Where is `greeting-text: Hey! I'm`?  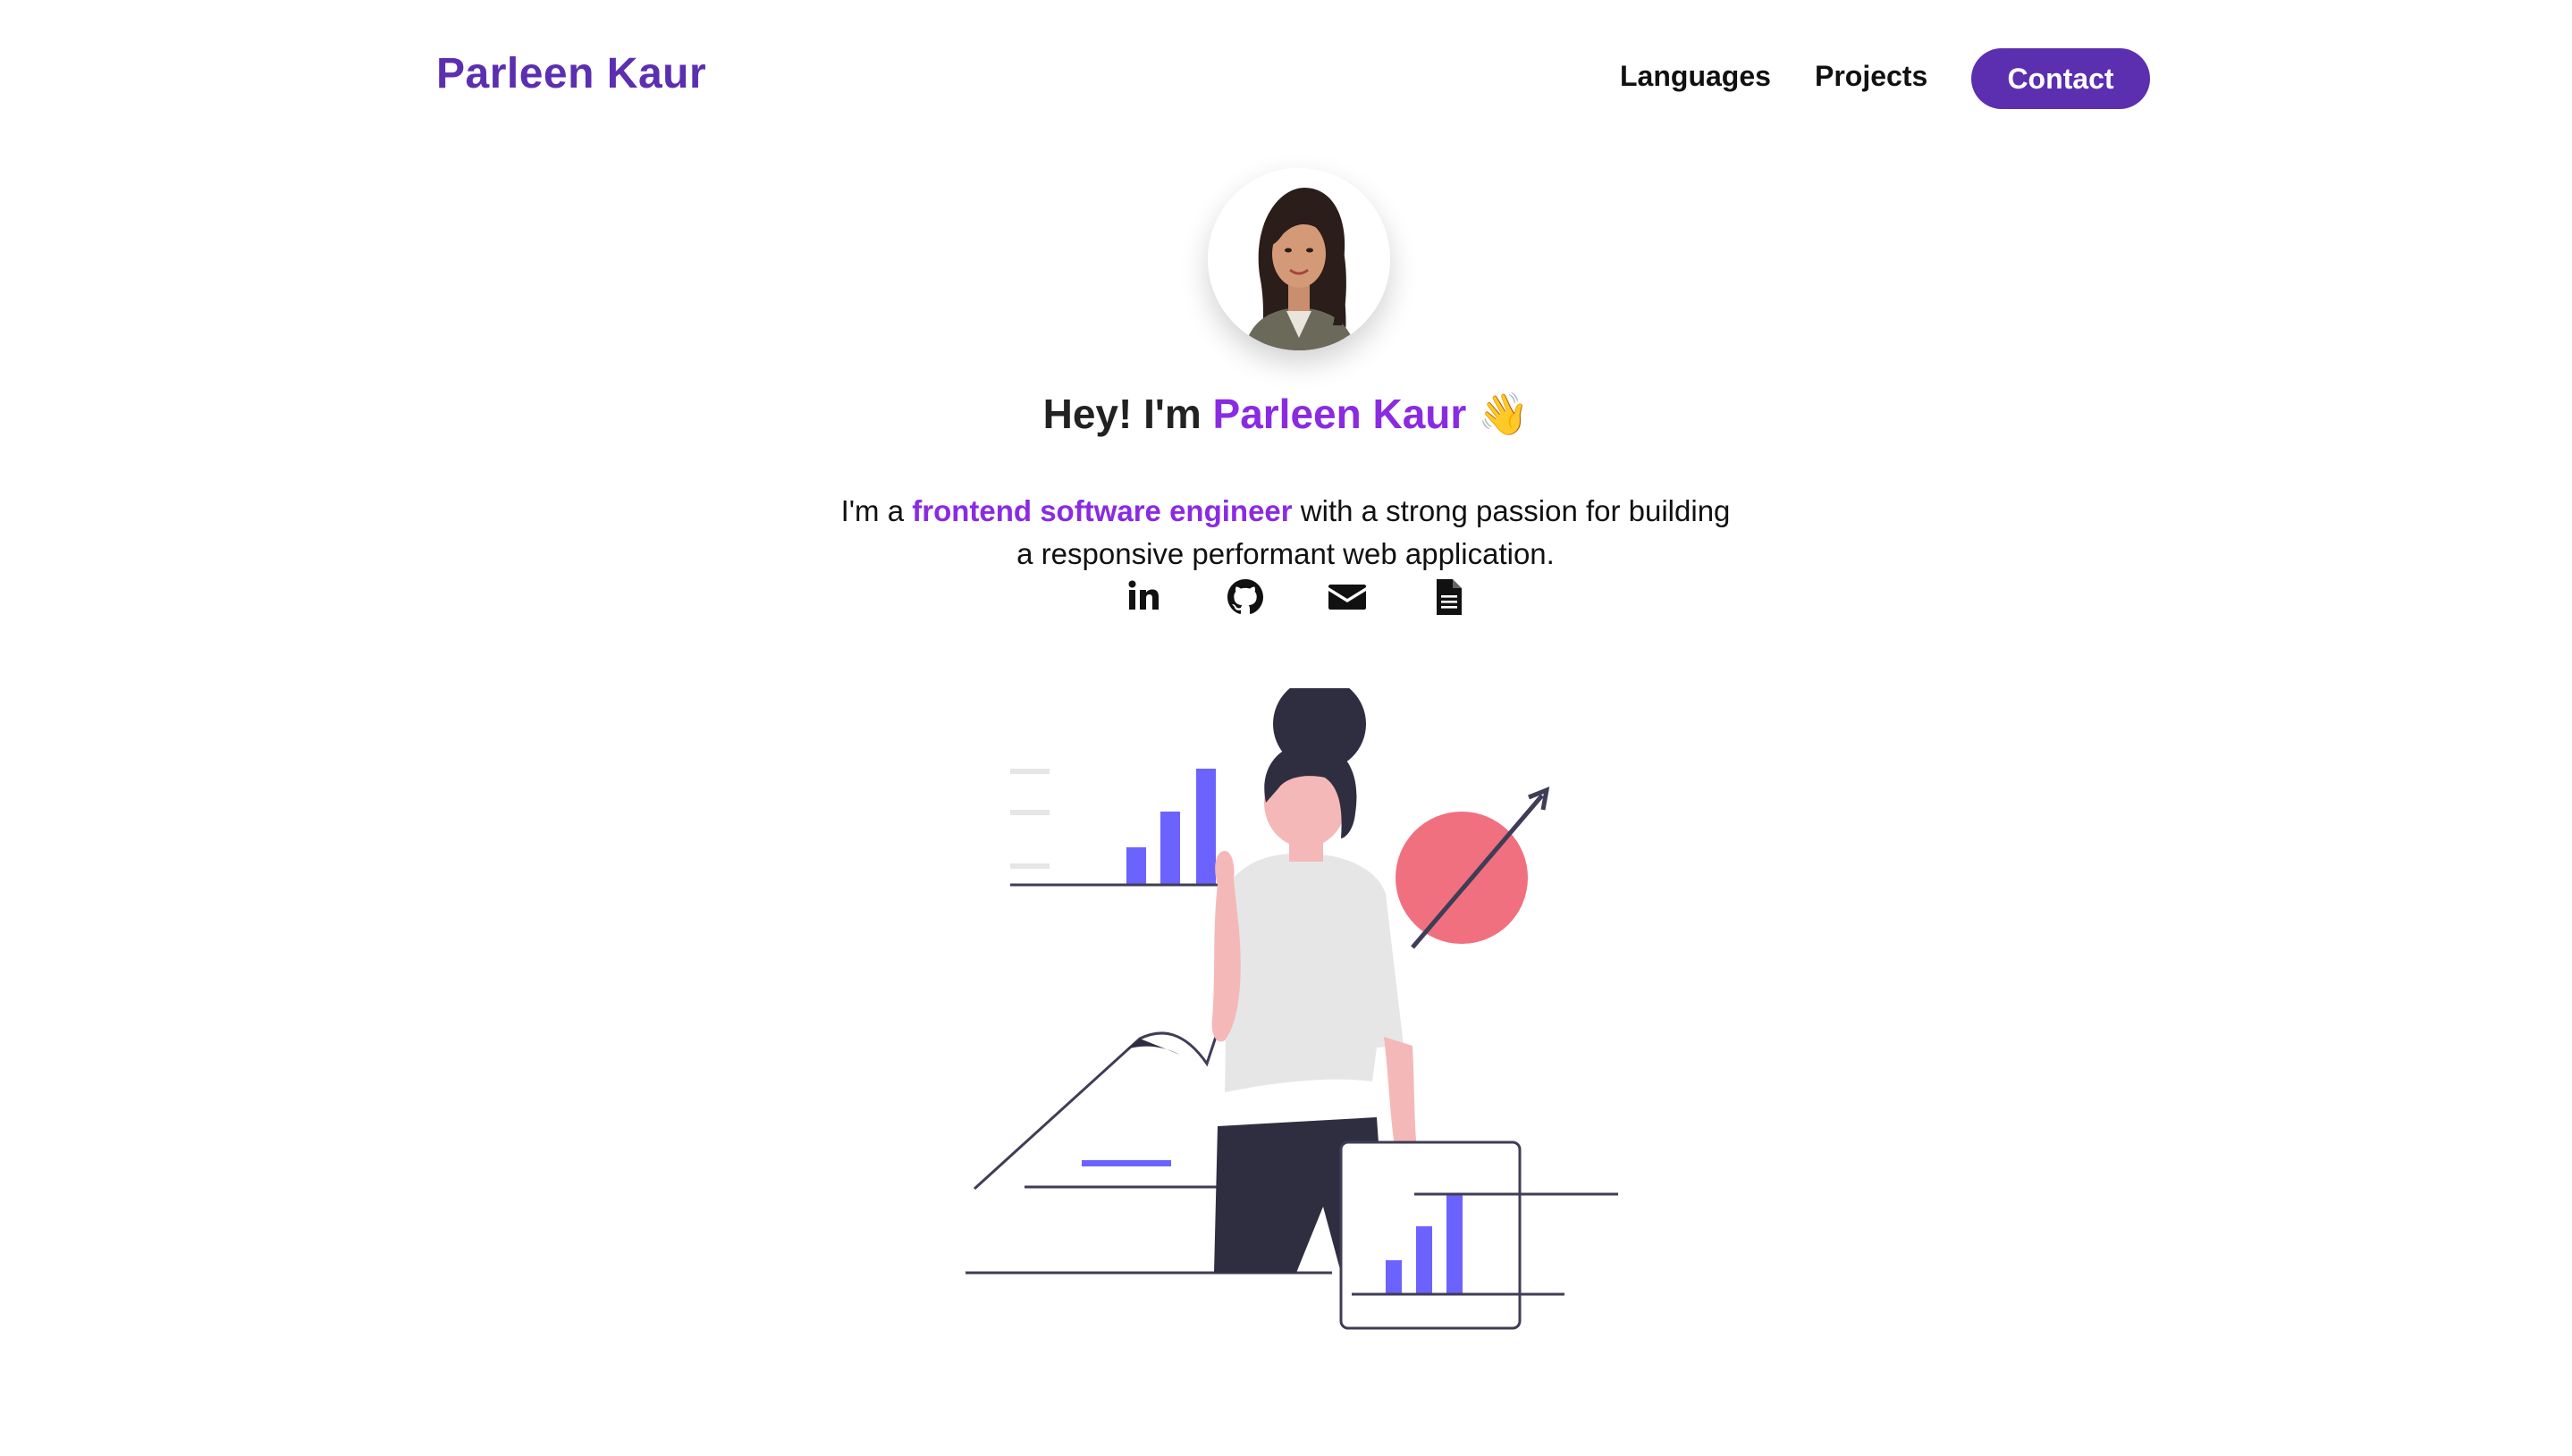
greeting-text: Hey! I'm is located at coordinates (1127, 414).